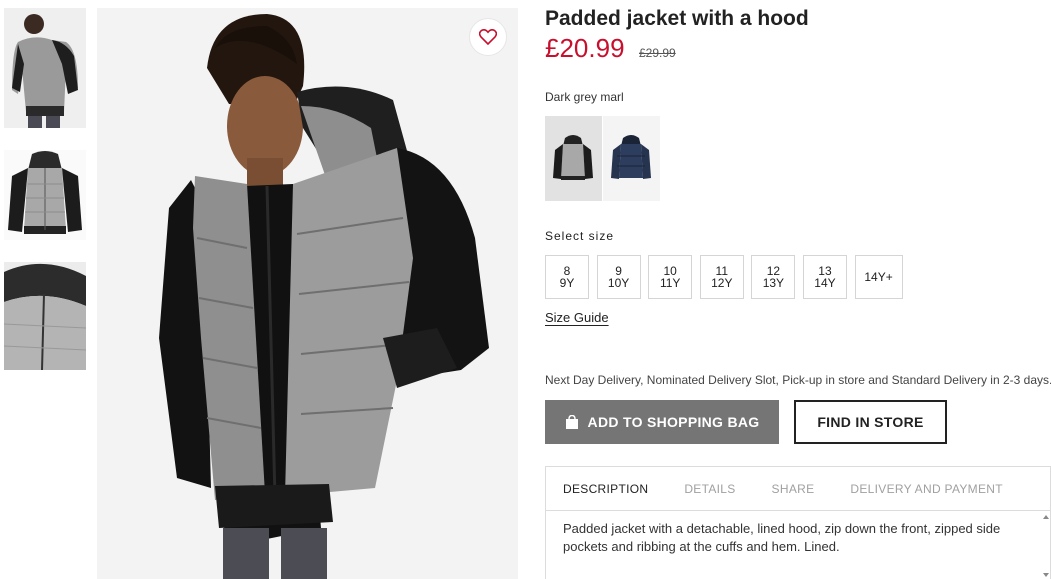 The image size is (1051, 579). I want to click on grey-jacket-swatch-image, so click(573, 157).